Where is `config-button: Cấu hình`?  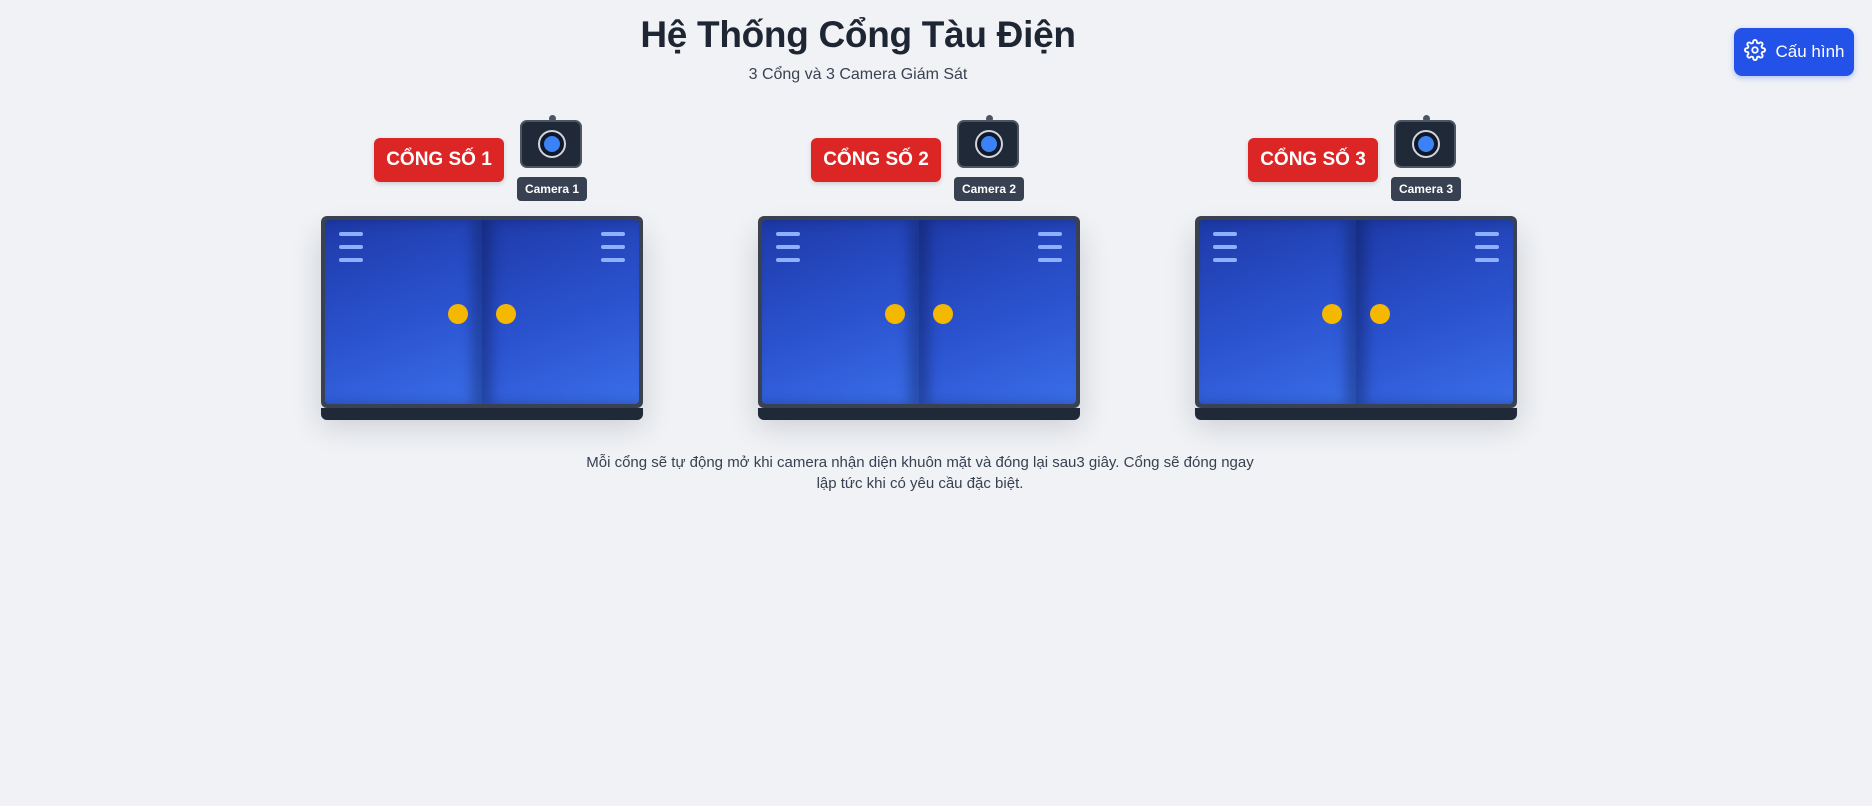
config-button: Cấu hình is located at coordinates (1794, 52).